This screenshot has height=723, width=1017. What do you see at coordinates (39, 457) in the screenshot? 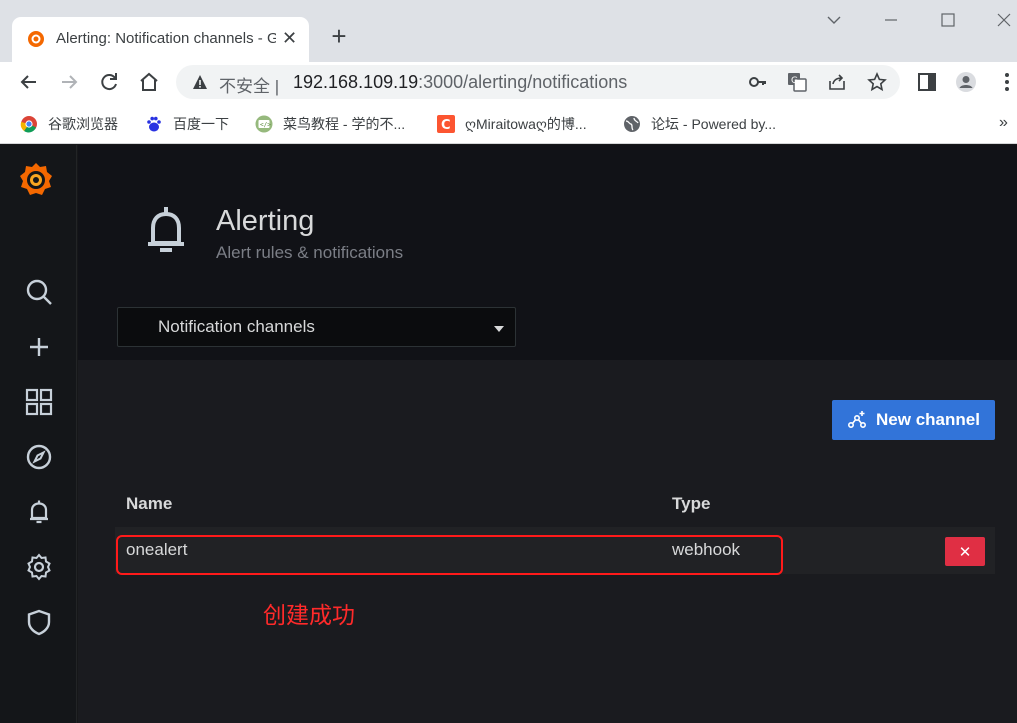
I see `explore-compass-icon` at bounding box center [39, 457].